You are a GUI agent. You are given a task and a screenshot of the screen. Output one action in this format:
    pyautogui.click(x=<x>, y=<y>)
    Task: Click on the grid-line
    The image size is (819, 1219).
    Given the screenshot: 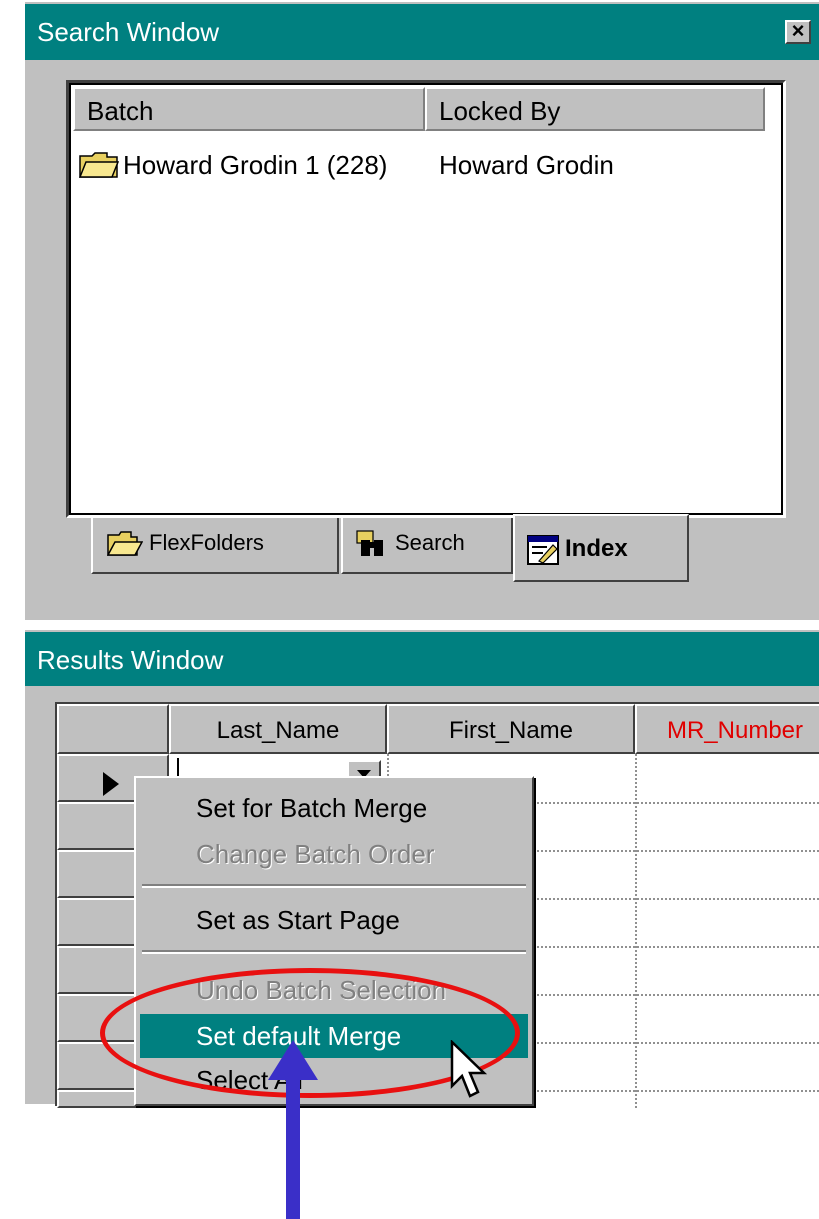 What is the action you would take?
    pyautogui.click(x=636, y=931)
    